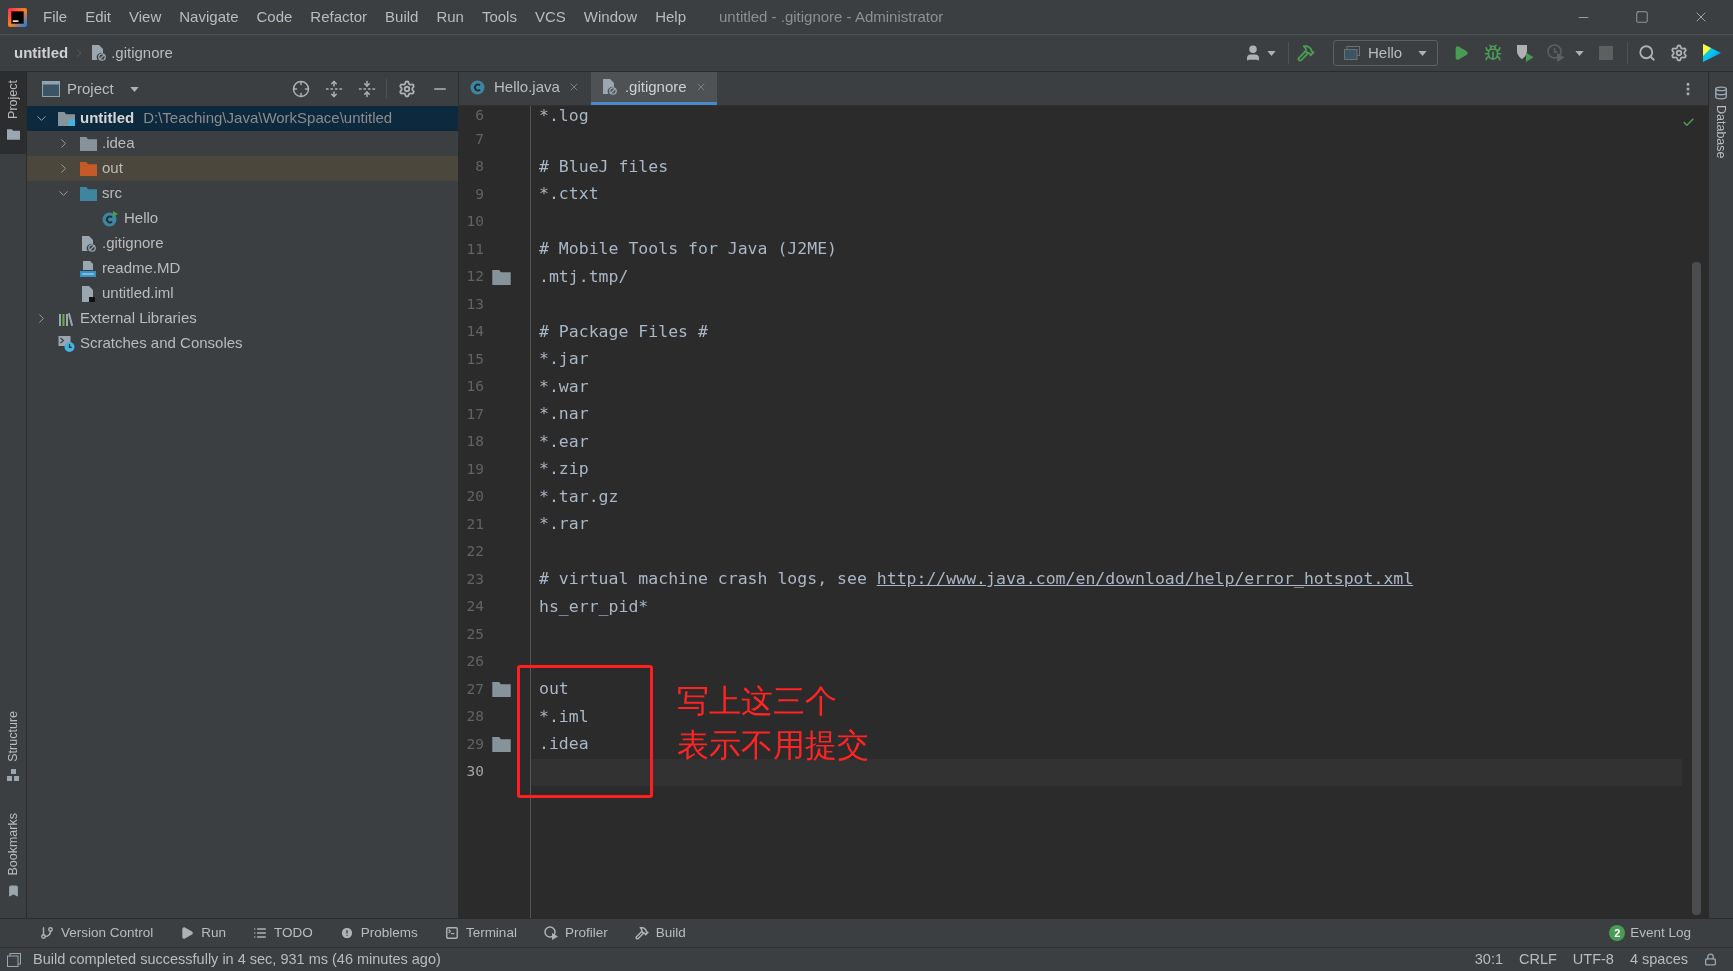 This screenshot has height=971, width=1733. I want to click on lock-icon, so click(1710, 959).